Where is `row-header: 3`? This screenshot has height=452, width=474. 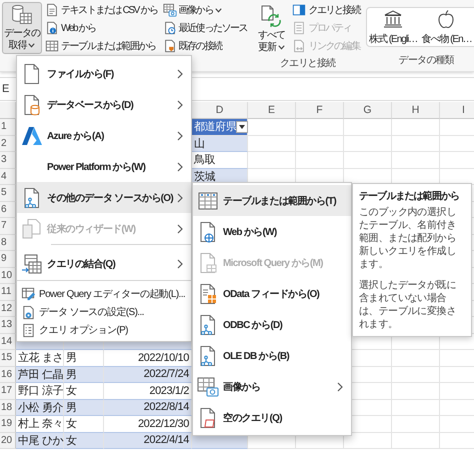
row-header: 3 is located at coordinates (8, 160).